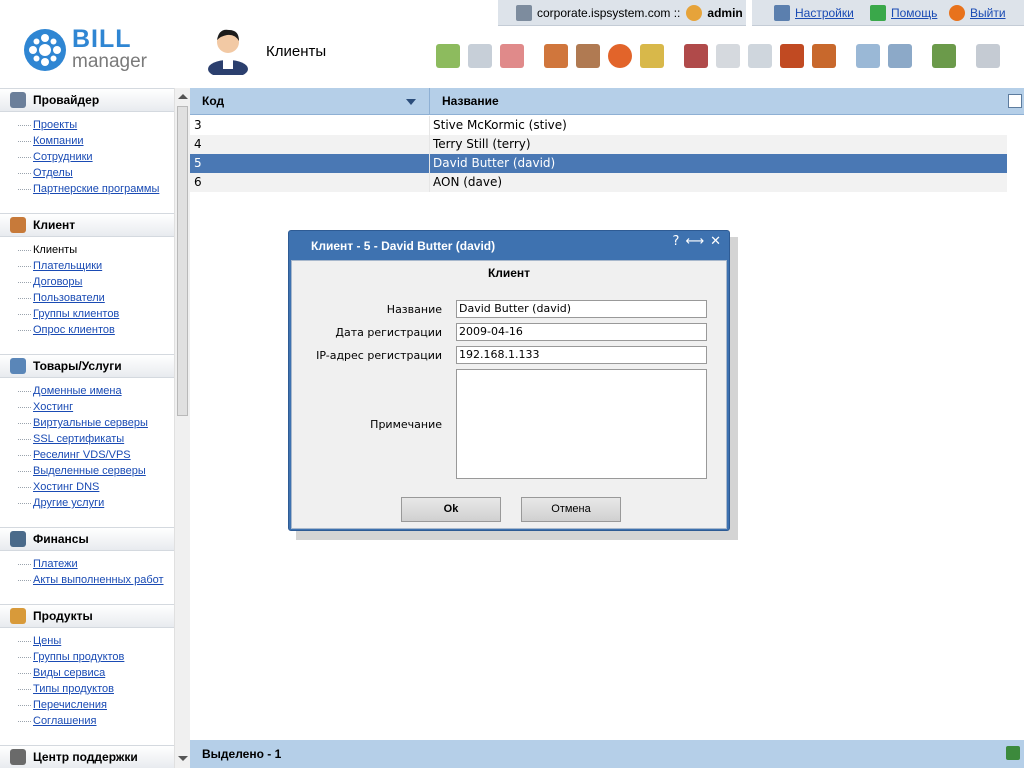  Describe the element at coordinates (480, 56) in the screenshot. I see `edit-icon` at that location.